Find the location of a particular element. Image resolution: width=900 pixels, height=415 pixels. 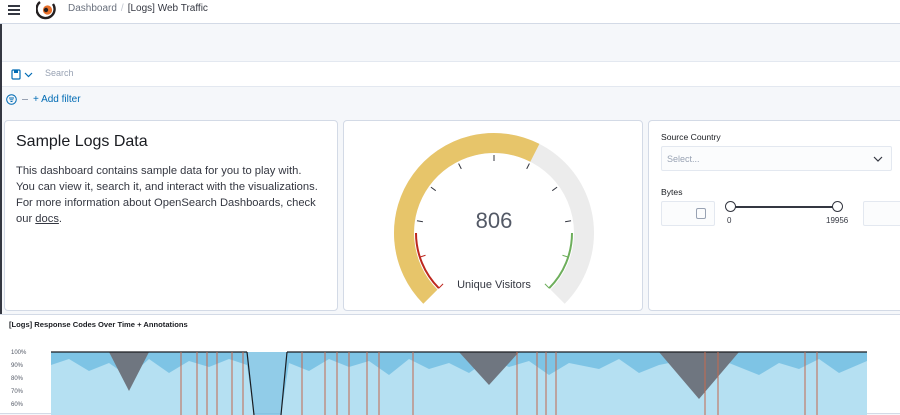

breadcrumb: Dashboard / [Logs] Web Traffic is located at coordinates (138, 8).